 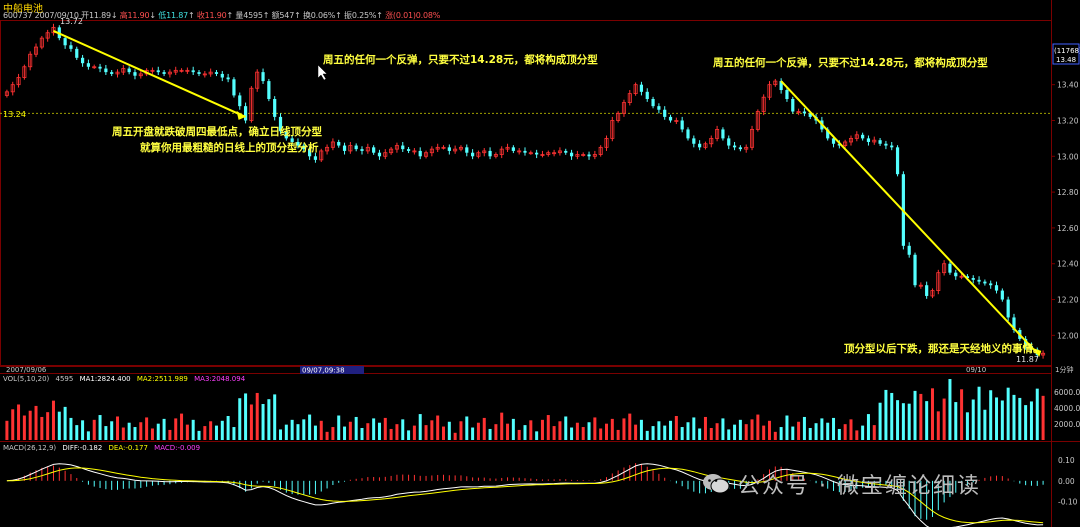 I want to click on price-tick-label: 13.00, so click(x=1068, y=156).